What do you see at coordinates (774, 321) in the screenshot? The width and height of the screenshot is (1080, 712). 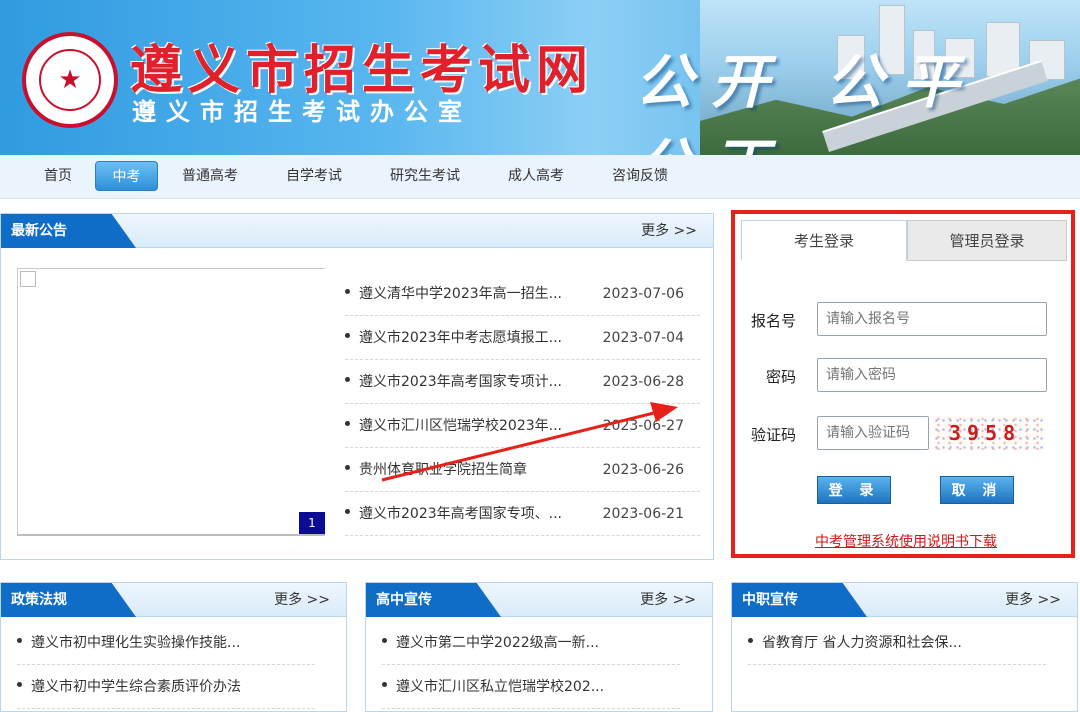 I see `reg-number-label: 报名号` at bounding box center [774, 321].